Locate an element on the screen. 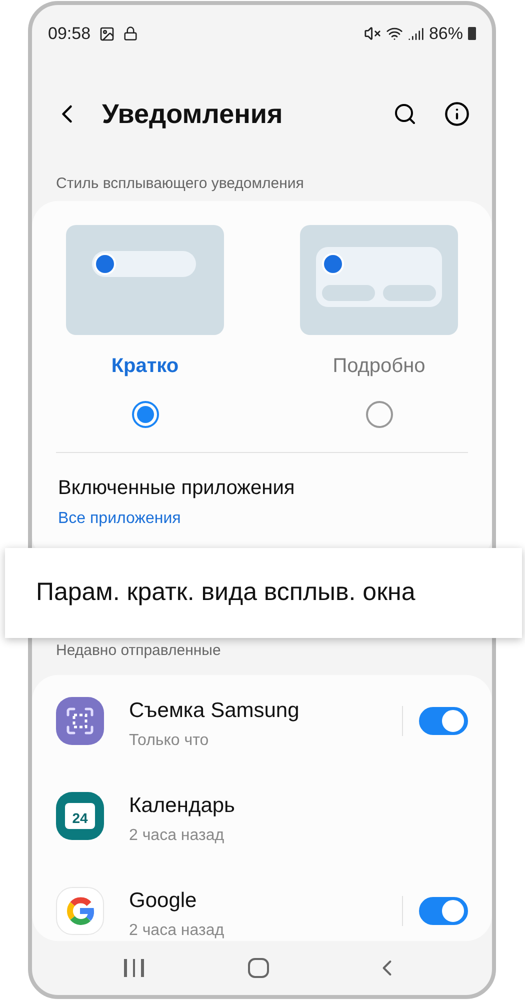  calendar-app-icon: 24 is located at coordinates (80, 816).